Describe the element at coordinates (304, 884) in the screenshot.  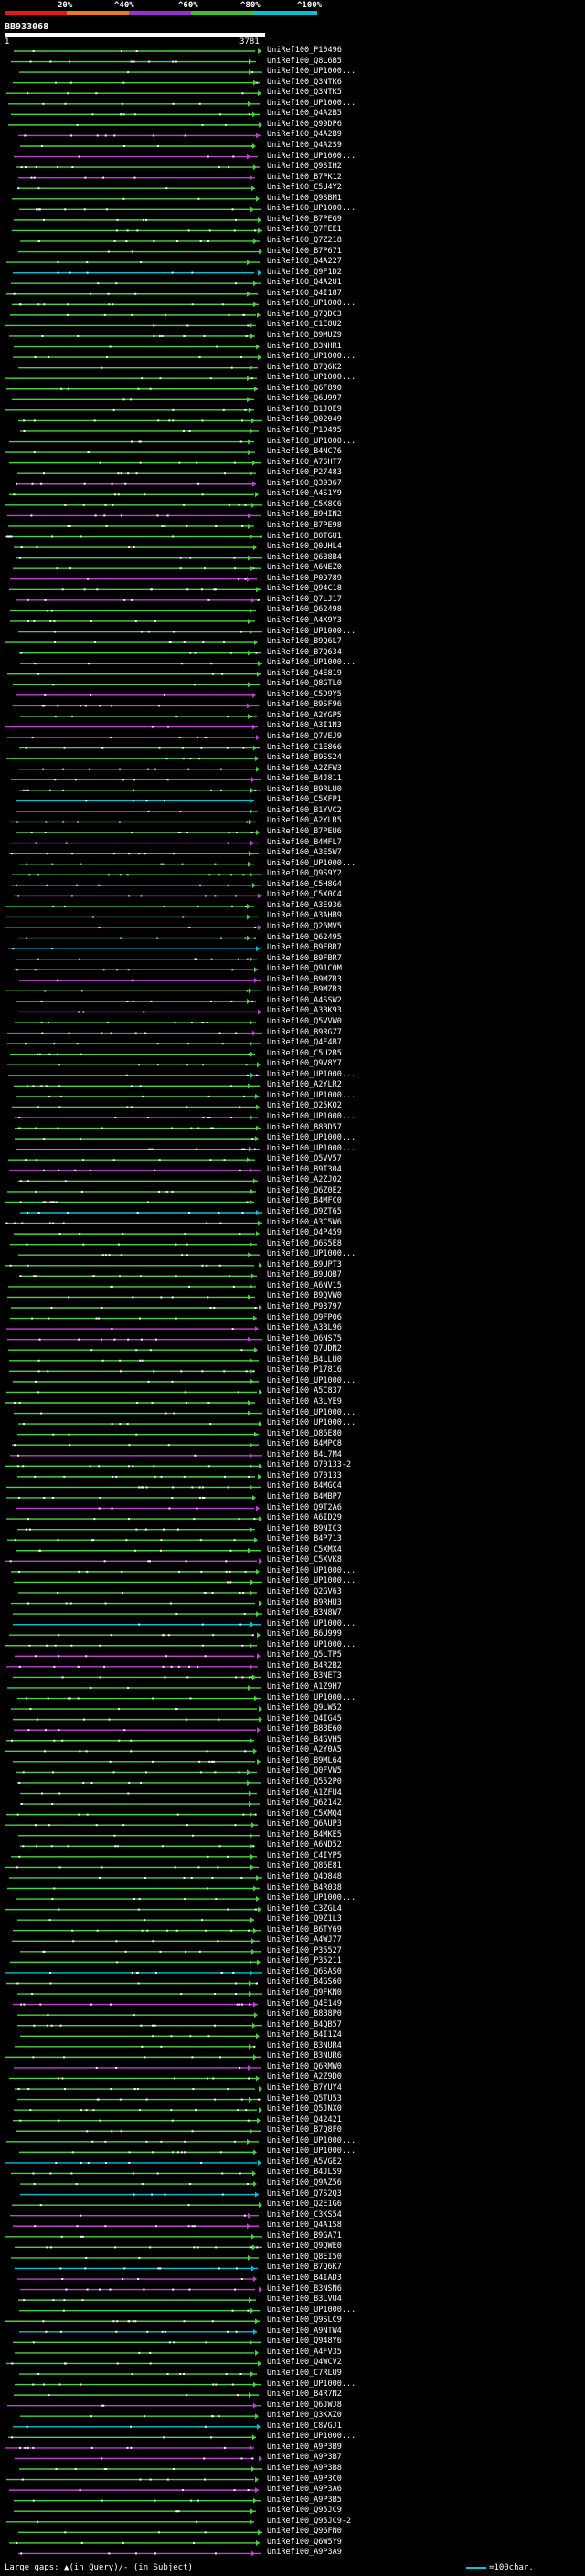
I see `hit-label: UniRef100_C5H8G4` at that location.